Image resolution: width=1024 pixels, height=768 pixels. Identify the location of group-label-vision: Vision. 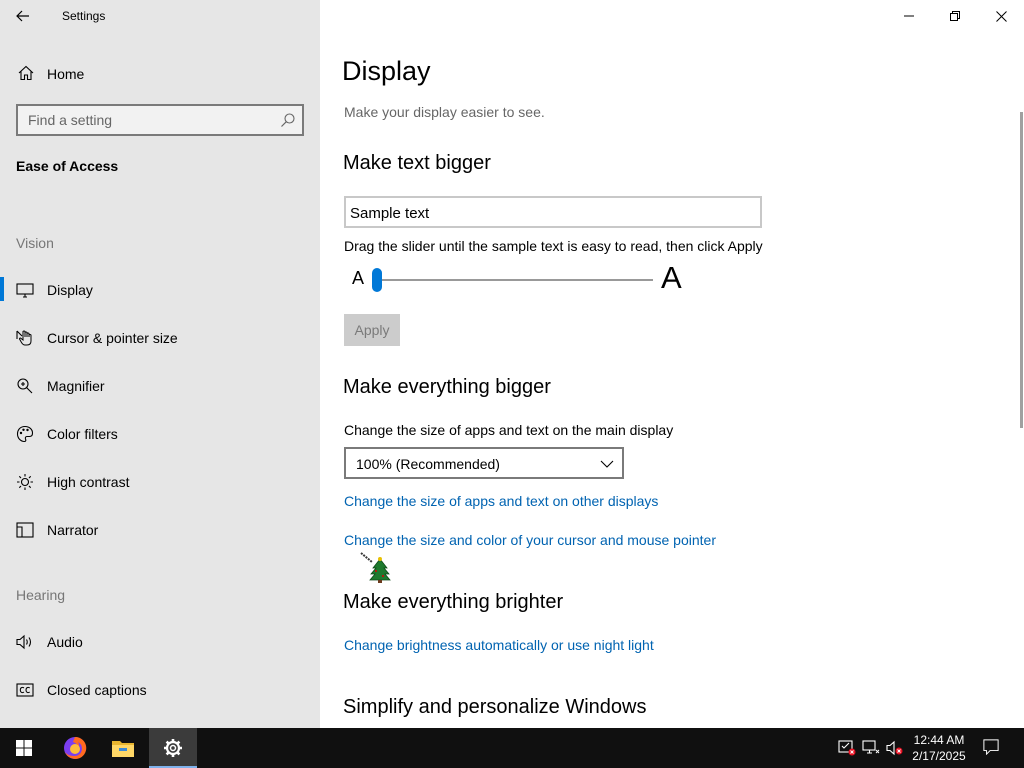
(35, 243).